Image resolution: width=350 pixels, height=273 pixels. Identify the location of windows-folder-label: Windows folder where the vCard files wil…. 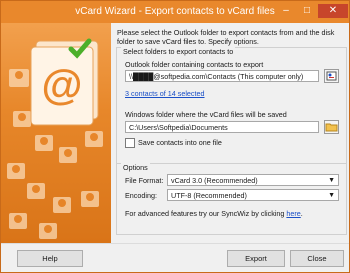
(206, 114).